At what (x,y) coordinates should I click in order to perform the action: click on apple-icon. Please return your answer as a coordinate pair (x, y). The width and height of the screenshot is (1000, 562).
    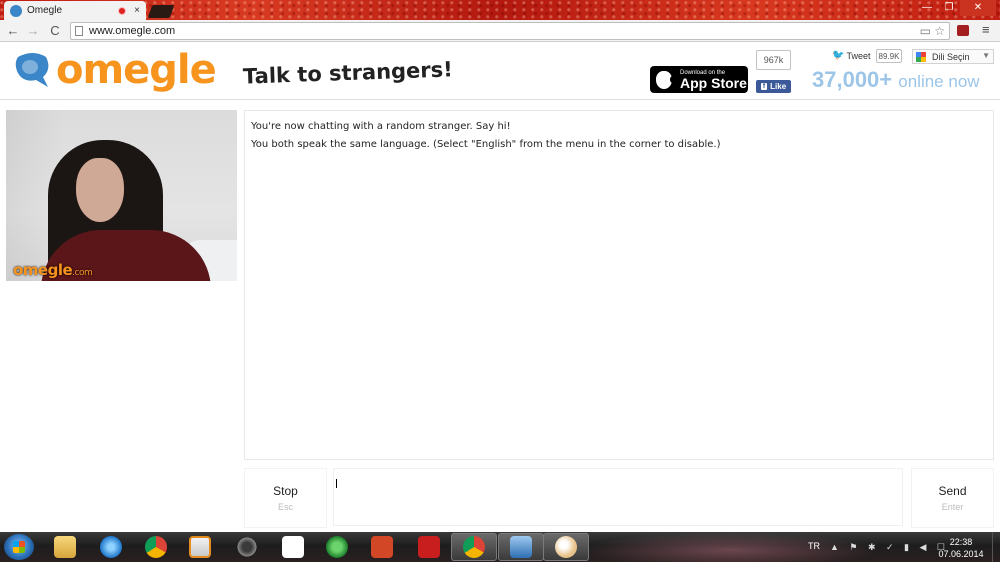
    Looking at the image, I should click on (665, 79).